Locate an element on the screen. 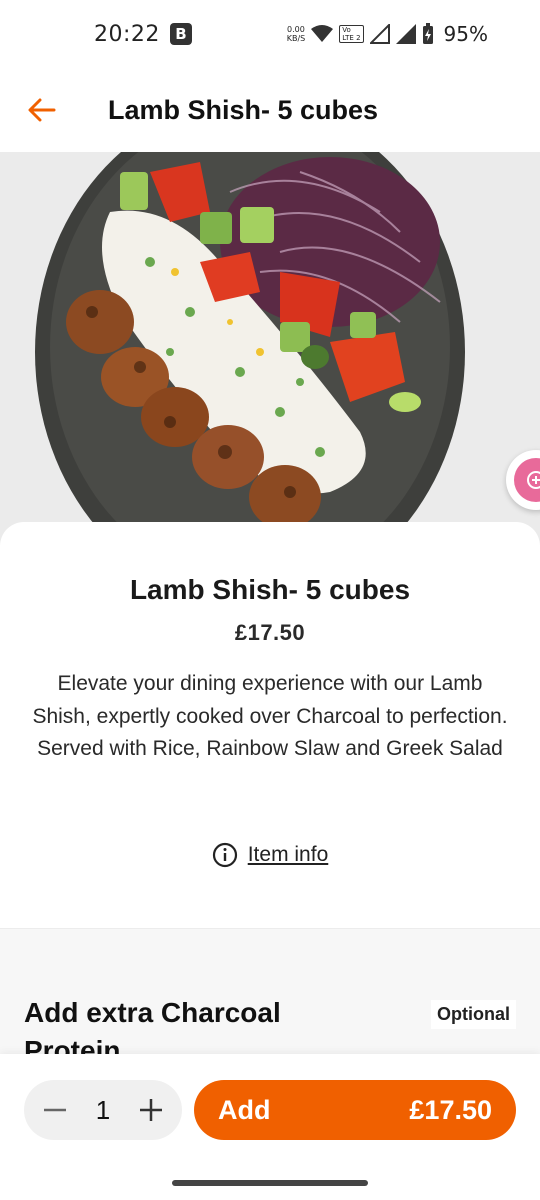 The width and height of the screenshot is (540, 1200). status-bar: 20:22 B 0.00 KB/S Vo LTE 2 95% is located at coordinates (270, 34).